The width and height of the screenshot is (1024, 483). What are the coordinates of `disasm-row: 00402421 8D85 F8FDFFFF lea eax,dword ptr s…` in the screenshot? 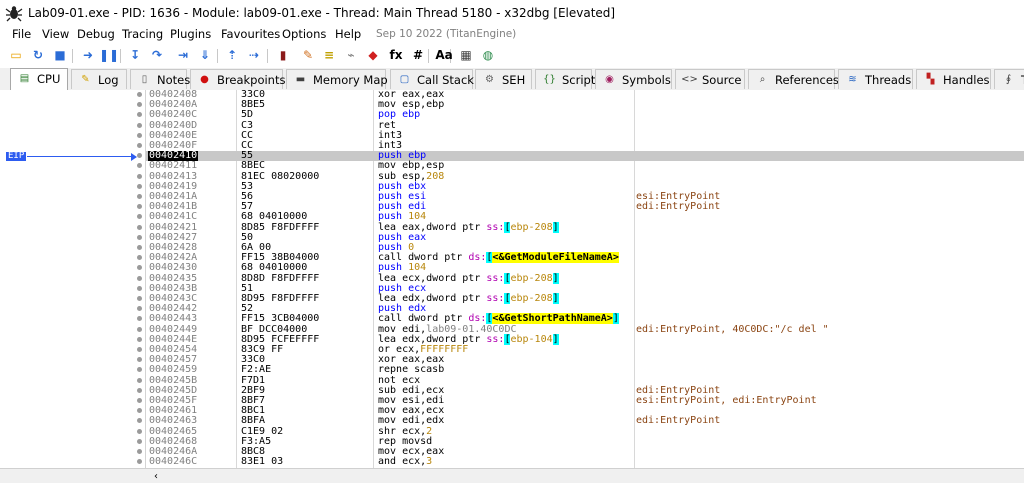 It's located at (580, 227).